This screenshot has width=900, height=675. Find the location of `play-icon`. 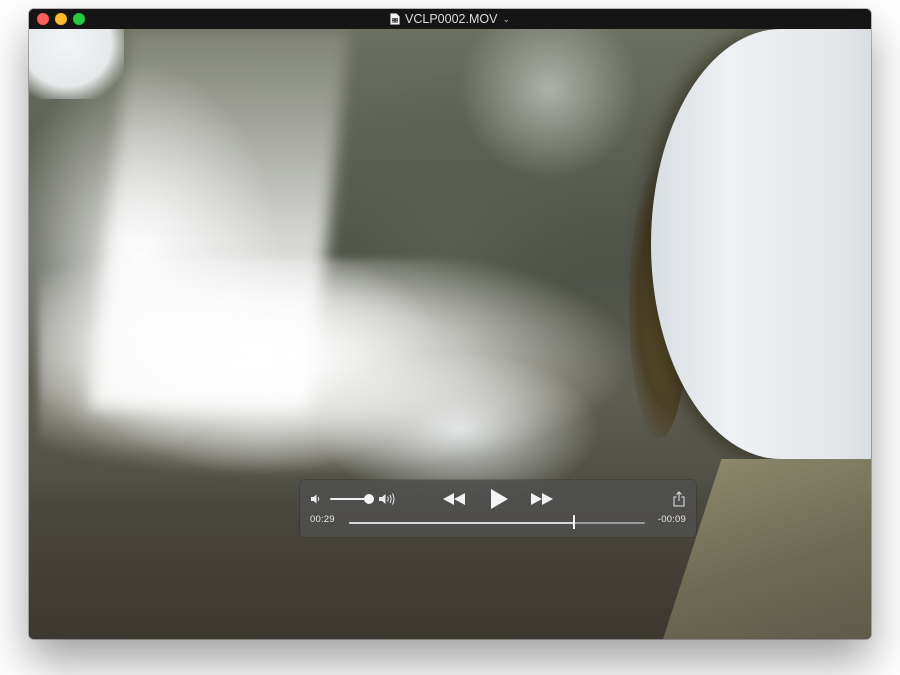

play-icon is located at coordinates (499, 499).